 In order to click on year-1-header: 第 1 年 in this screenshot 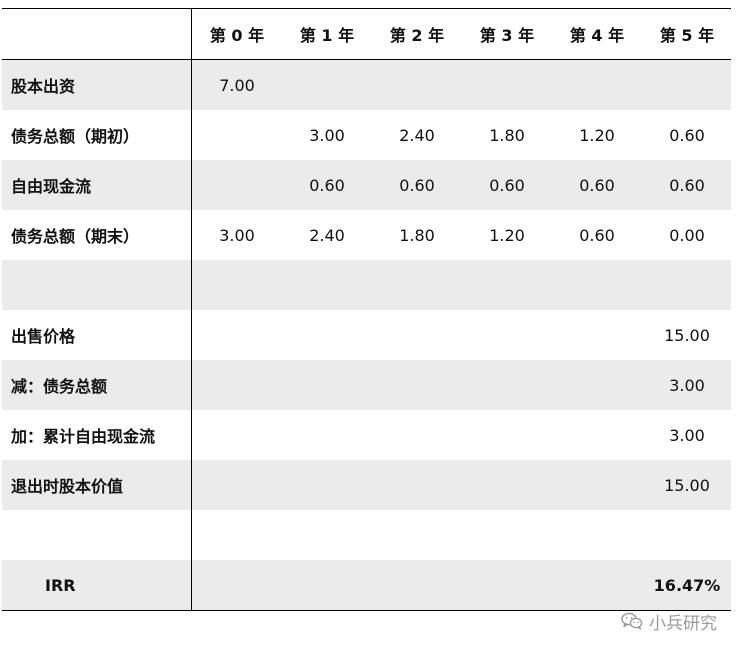, I will do `click(327, 35)`.